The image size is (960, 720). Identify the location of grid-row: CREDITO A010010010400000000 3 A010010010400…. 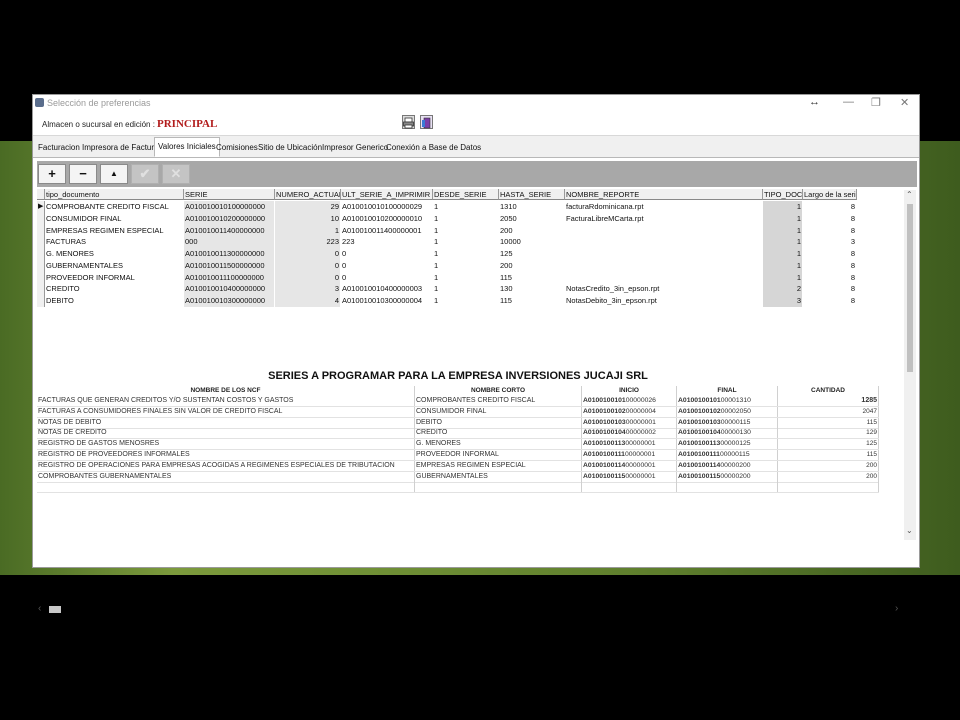
(447, 289).